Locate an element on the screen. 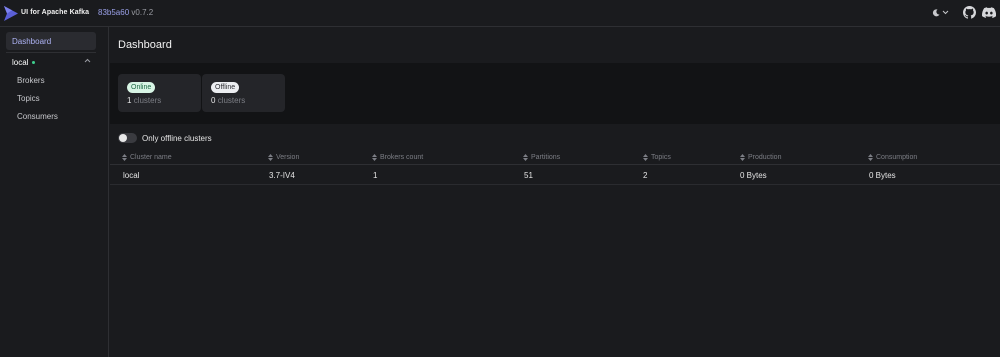  version-number: v0.7.2 is located at coordinates (142, 12).